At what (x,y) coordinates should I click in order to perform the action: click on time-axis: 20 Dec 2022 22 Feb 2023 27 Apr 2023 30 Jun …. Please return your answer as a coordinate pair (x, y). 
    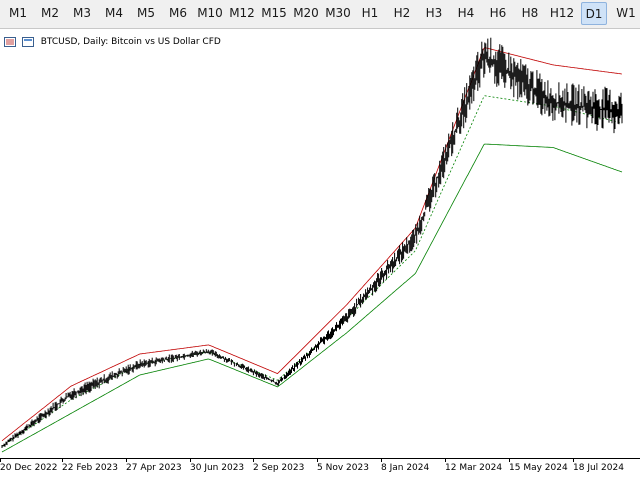
    Looking at the image, I should click on (320, 469).